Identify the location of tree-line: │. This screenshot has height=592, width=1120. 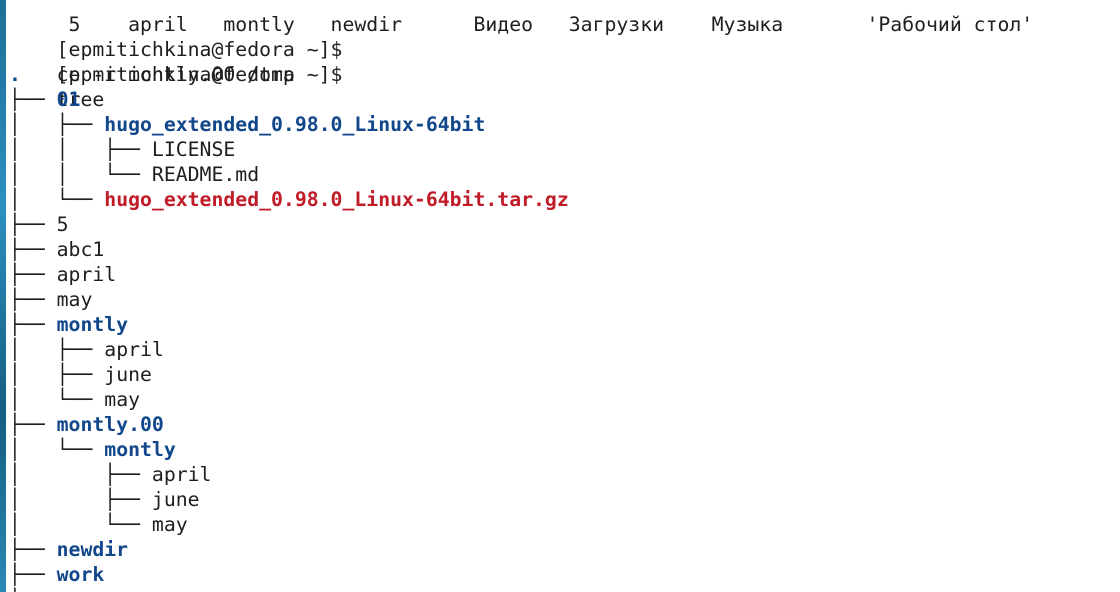
(33, 589).